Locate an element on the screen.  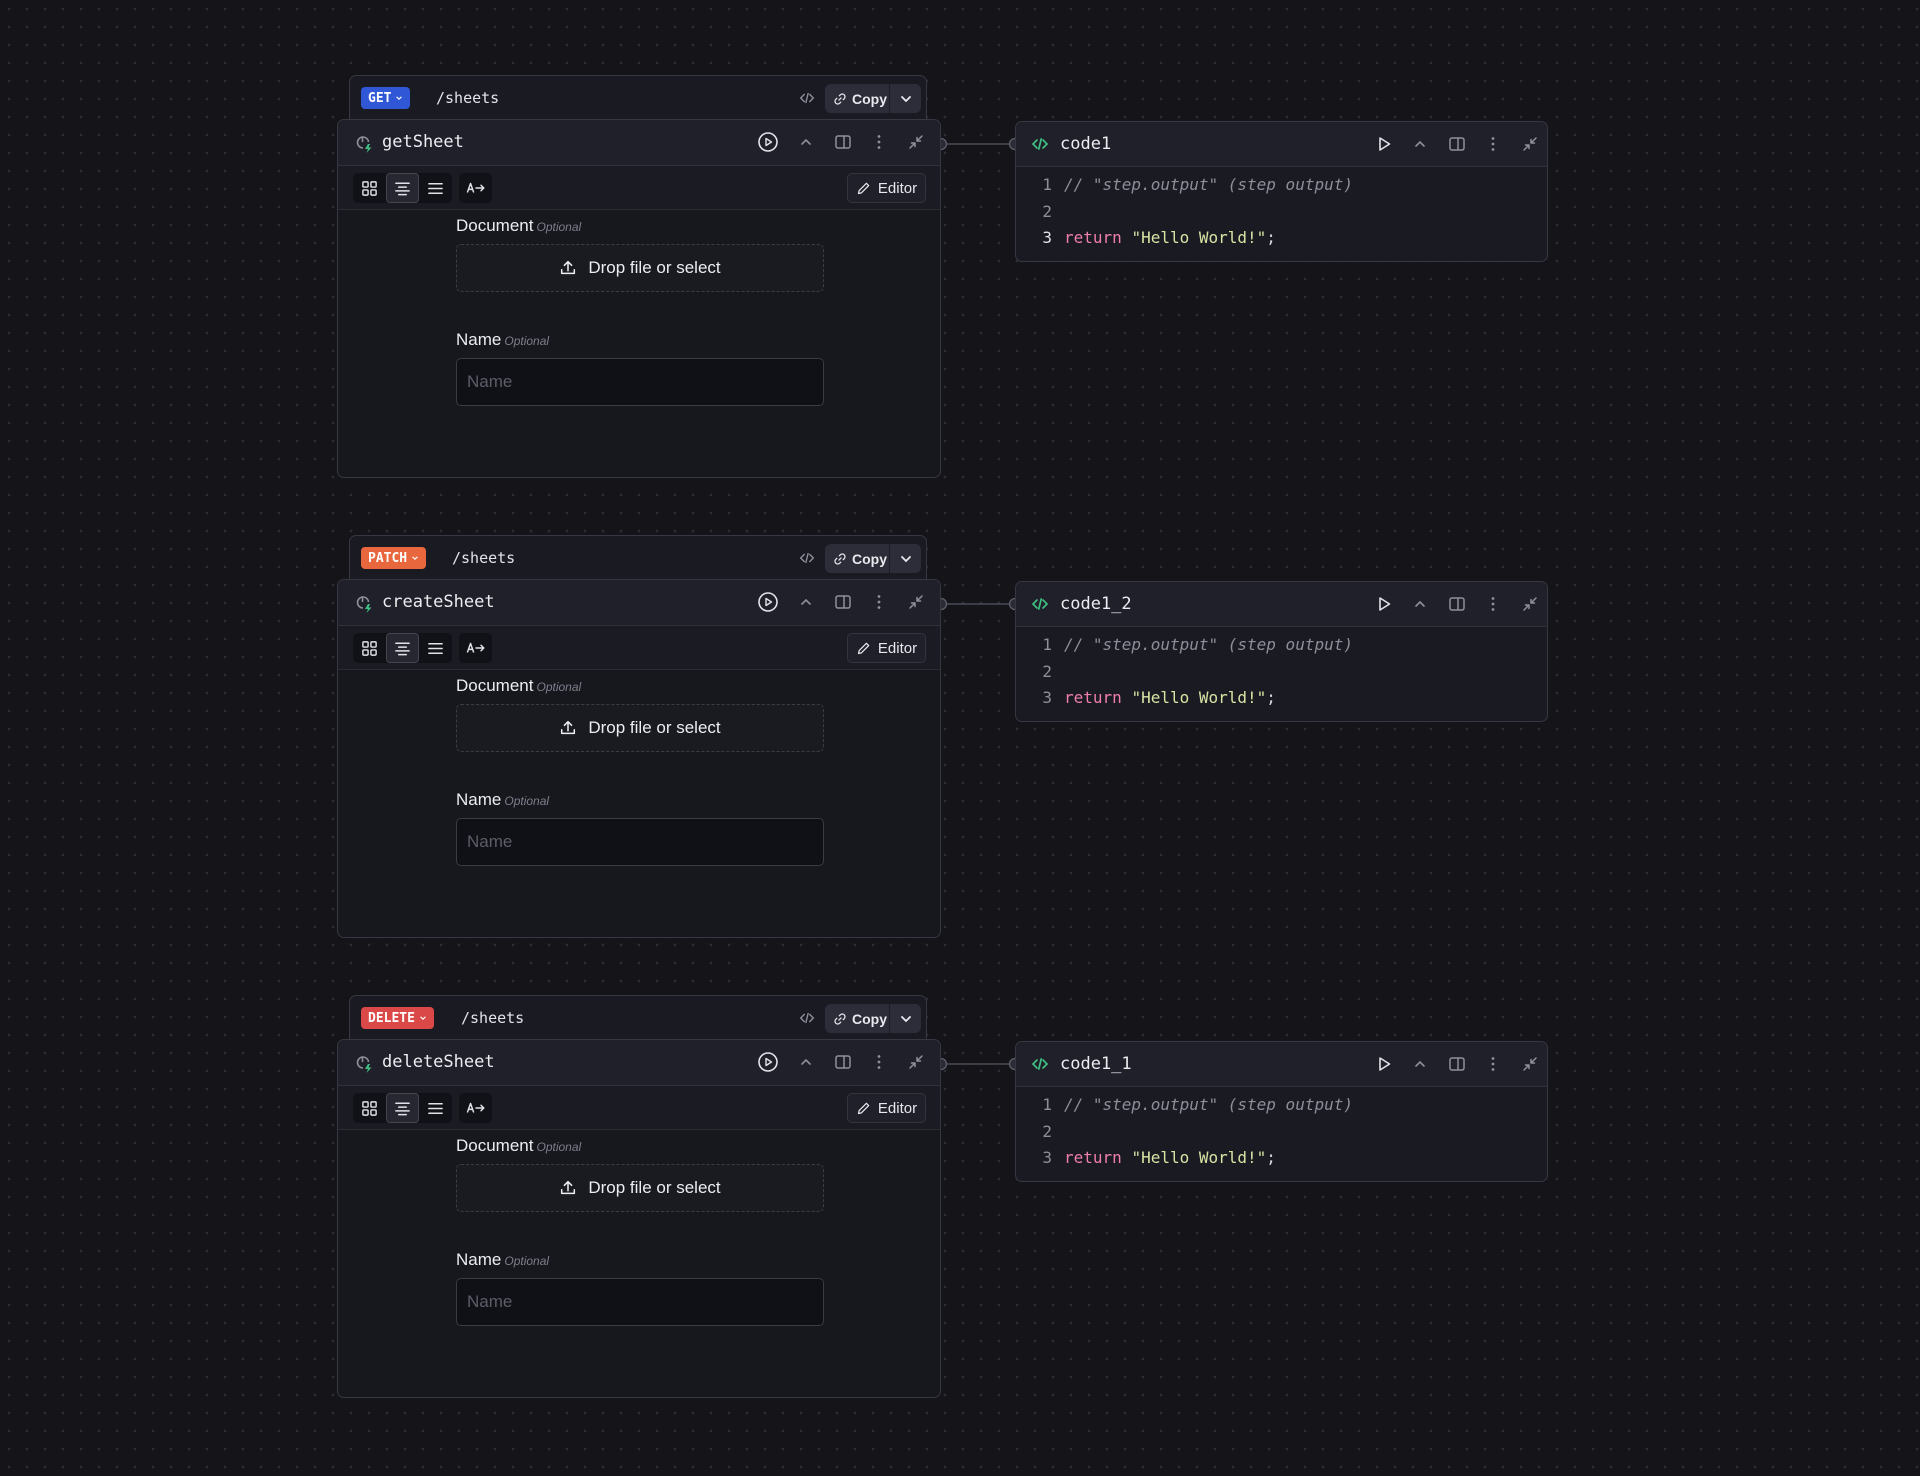
name-field: Name Optional is located at coordinates (640, 368).